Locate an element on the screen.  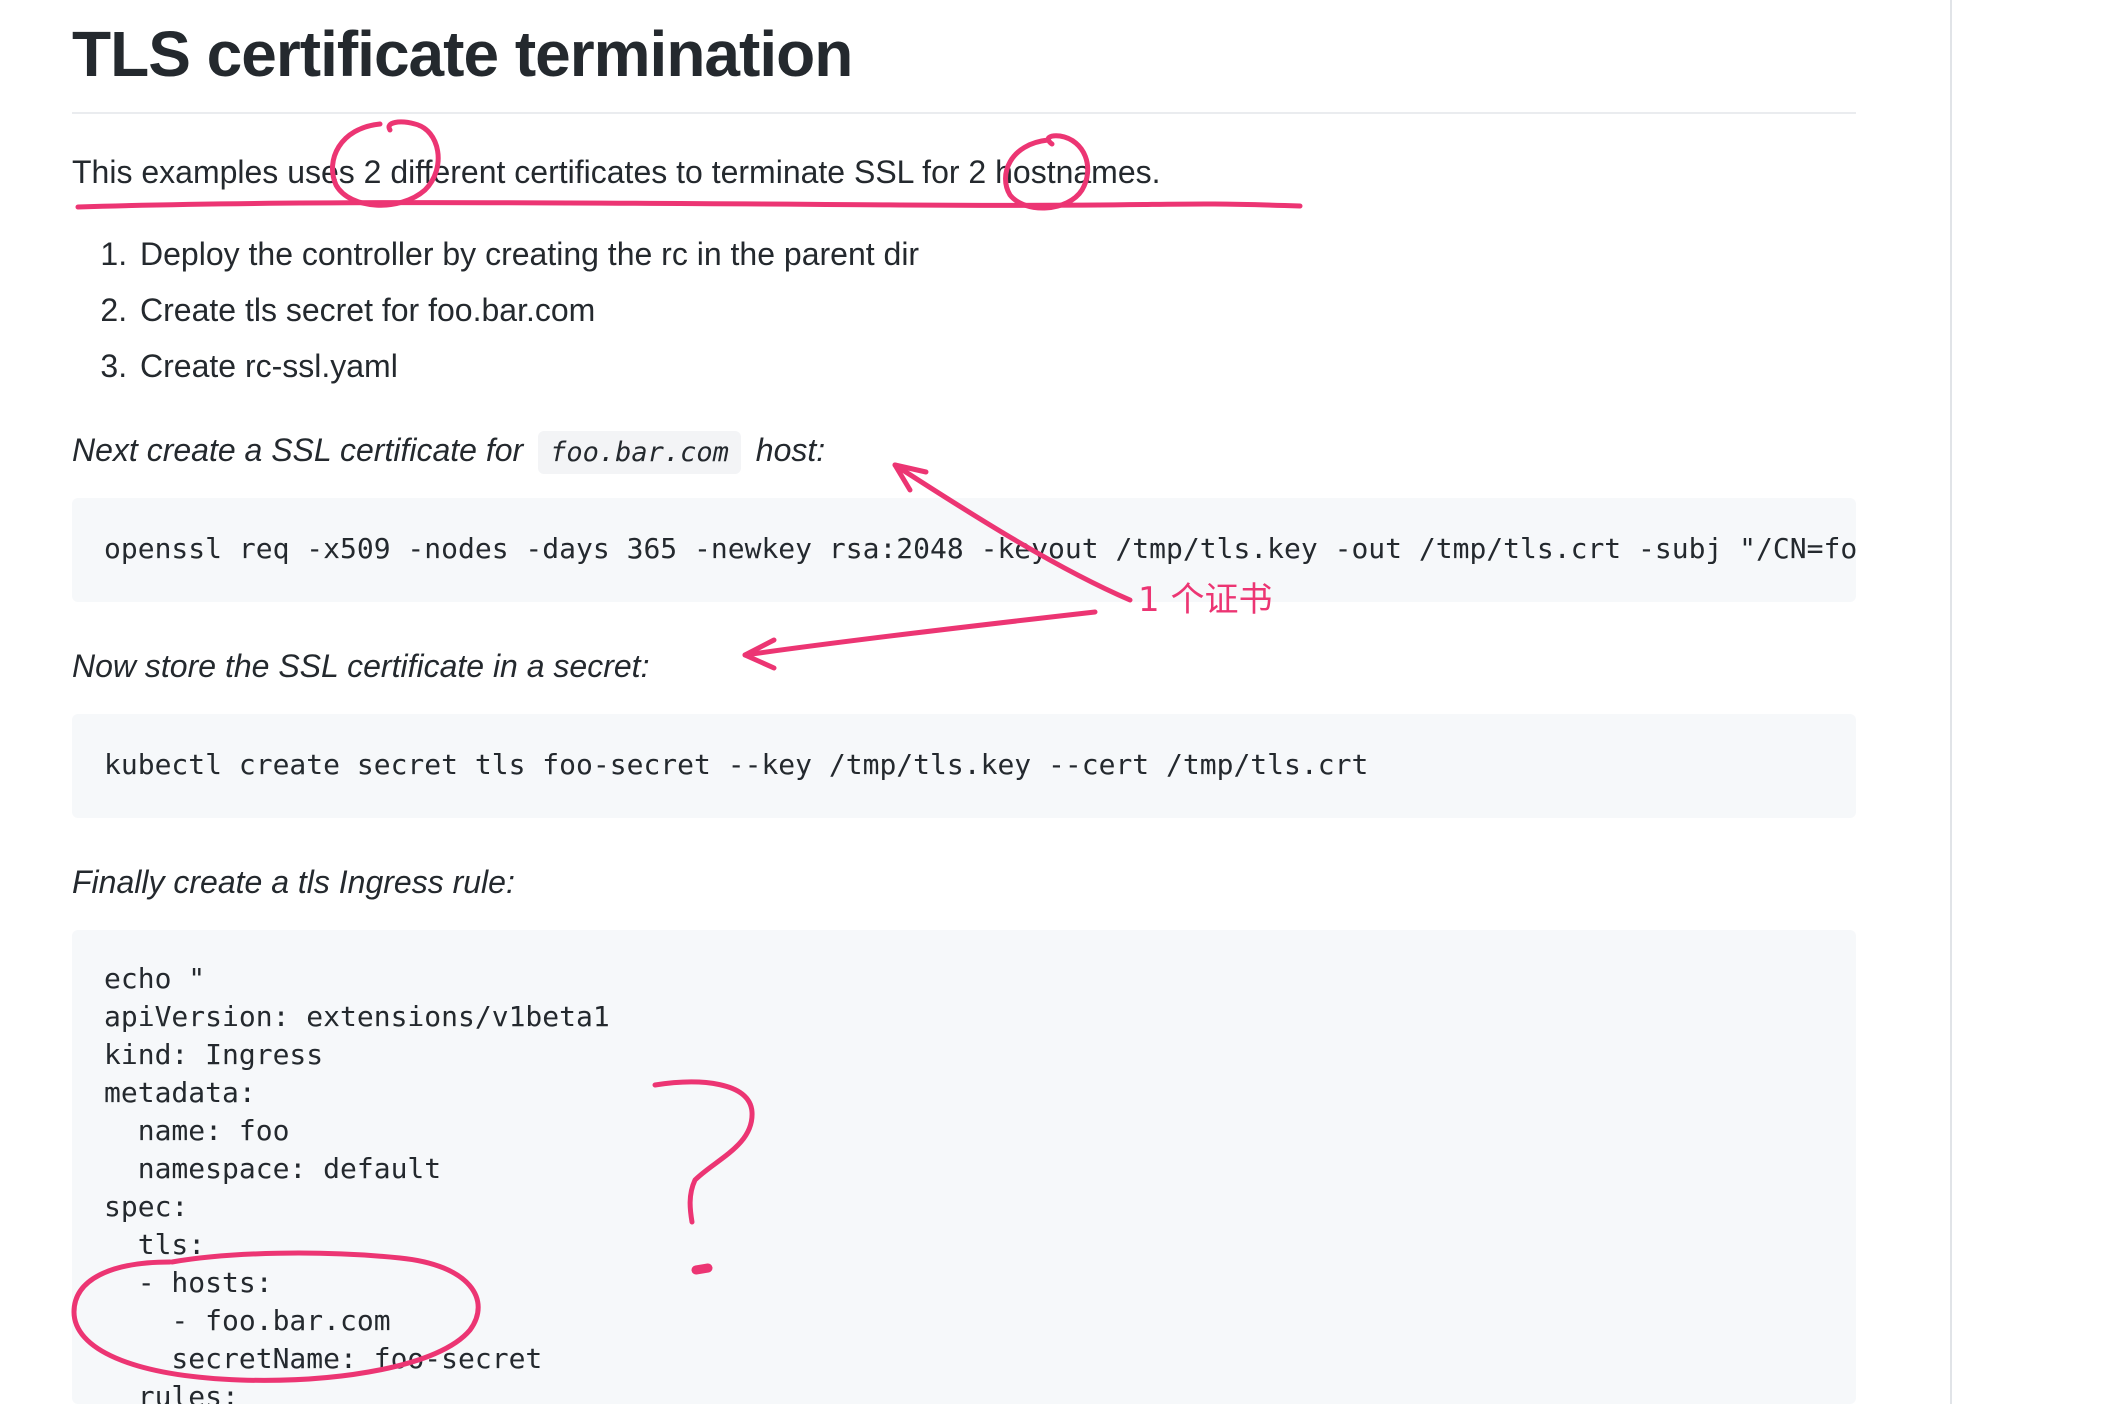
title-divider is located at coordinates (964, 113).